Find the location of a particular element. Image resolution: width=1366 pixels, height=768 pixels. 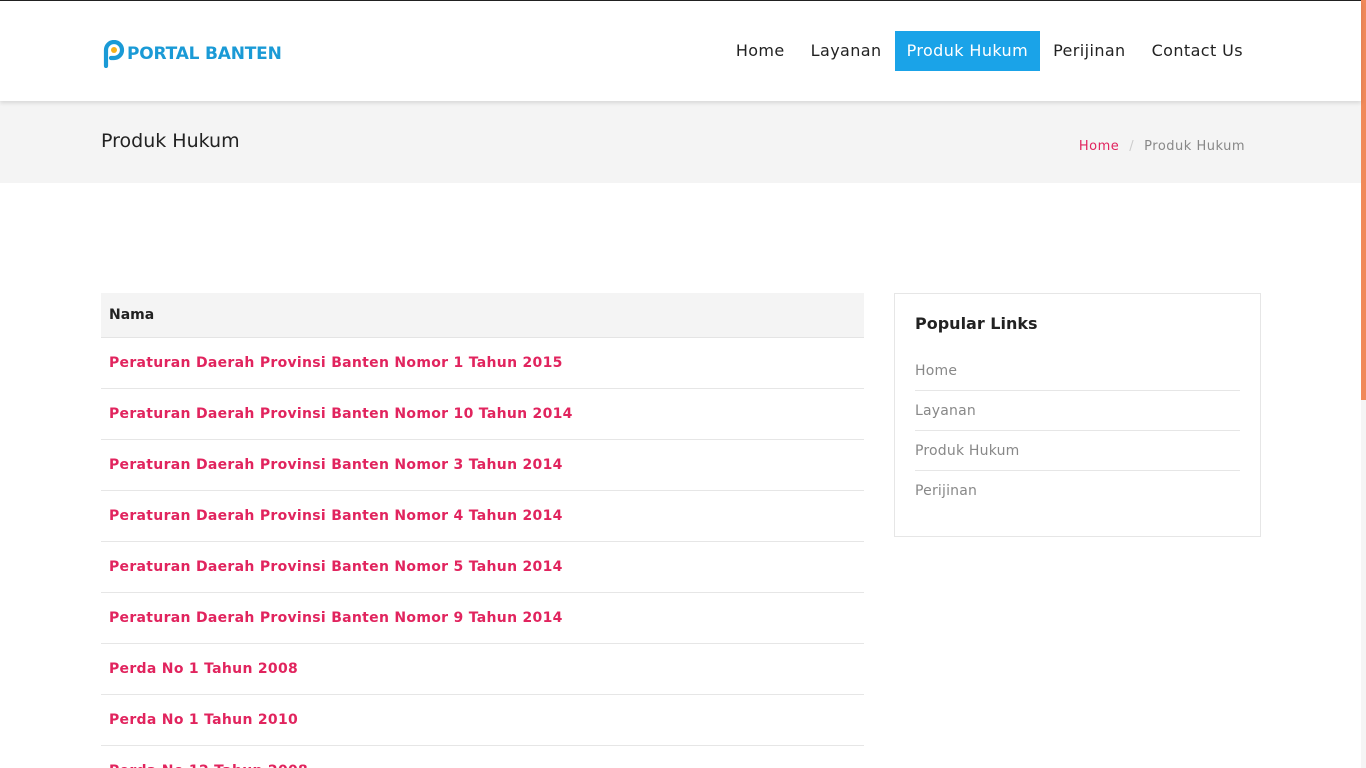

table-header-nama: Nama is located at coordinates (482, 315).